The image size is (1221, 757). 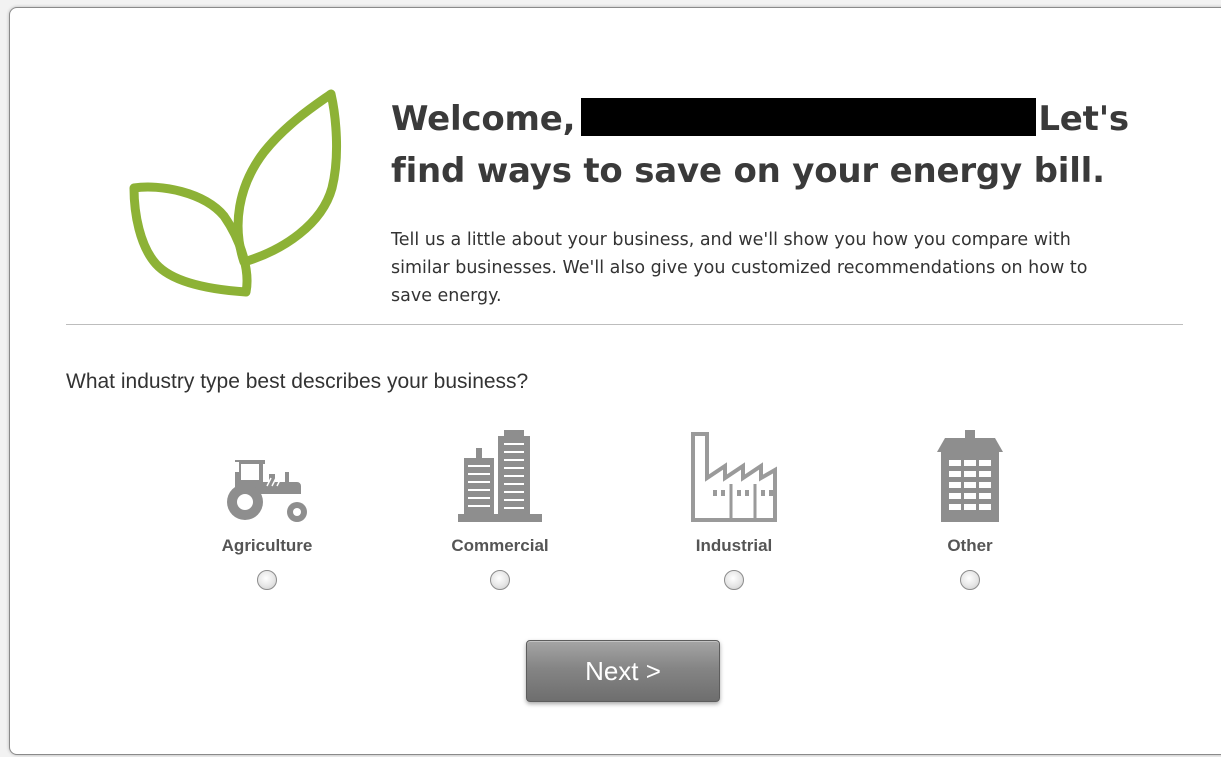 I want to click on office-buildings-icon, so click(x=500, y=476).